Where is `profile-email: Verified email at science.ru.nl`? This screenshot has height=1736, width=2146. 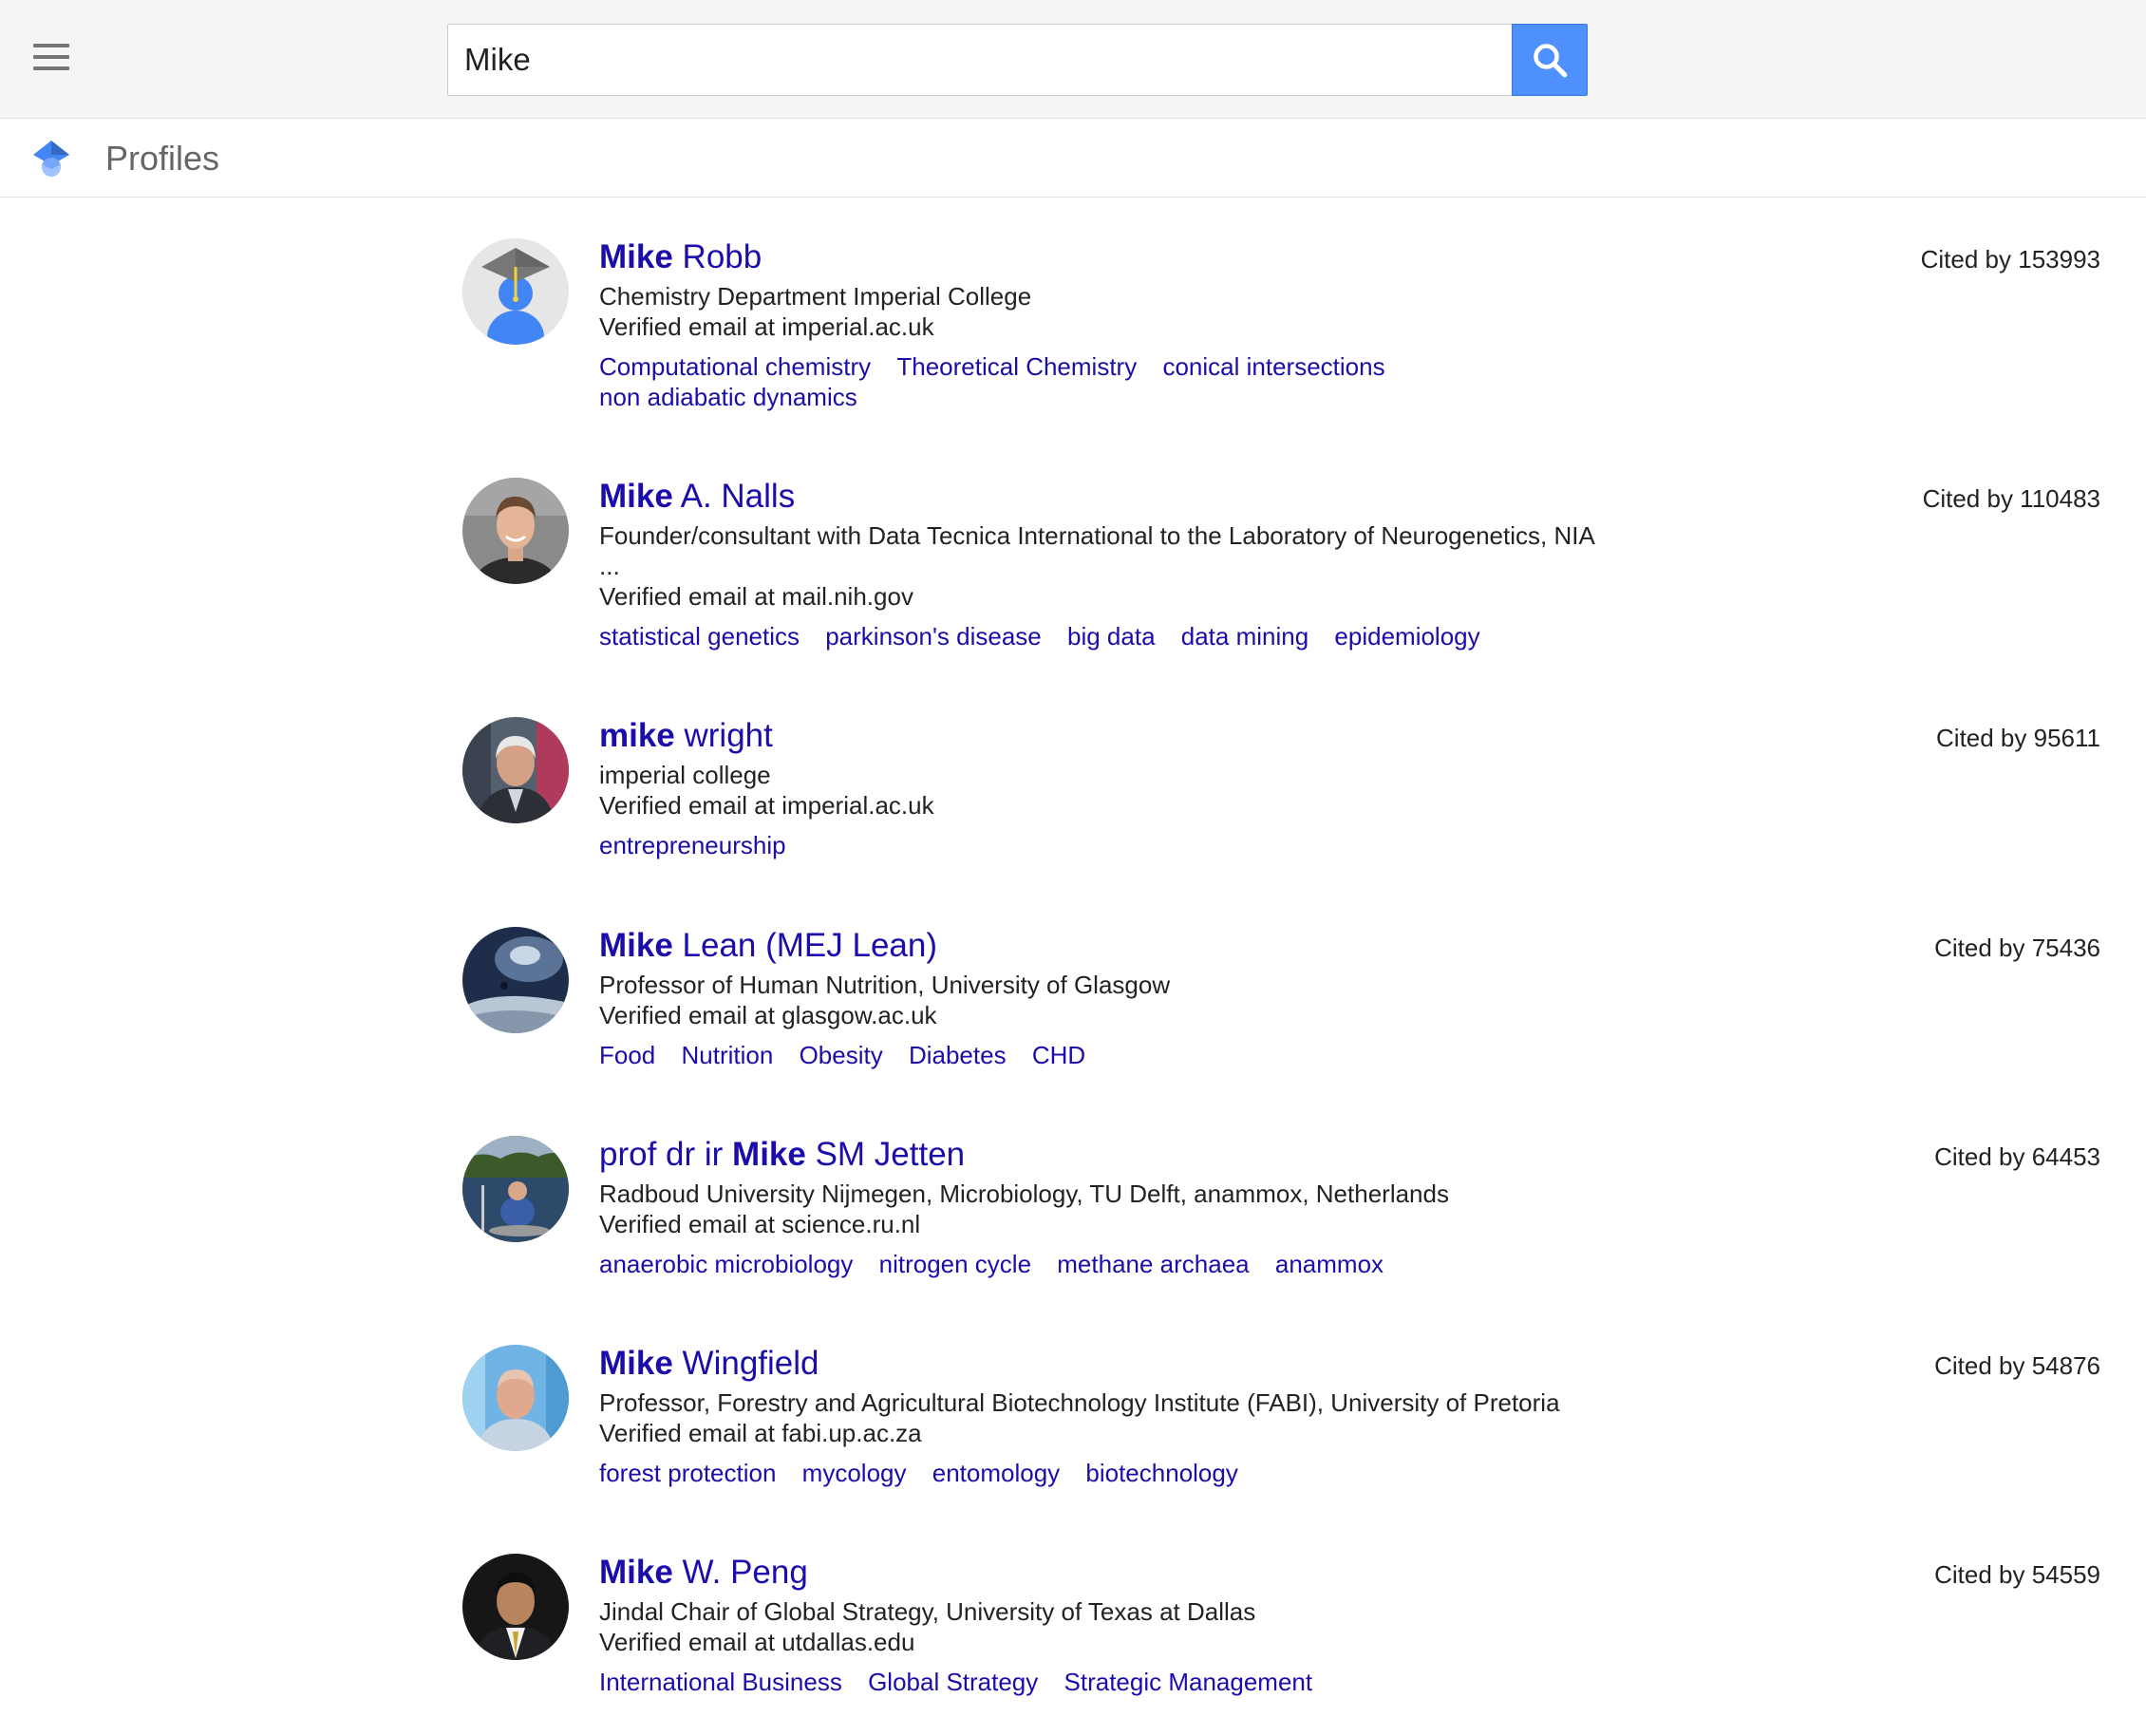 profile-email: Verified email at science.ru.nl is located at coordinates (760, 1224).